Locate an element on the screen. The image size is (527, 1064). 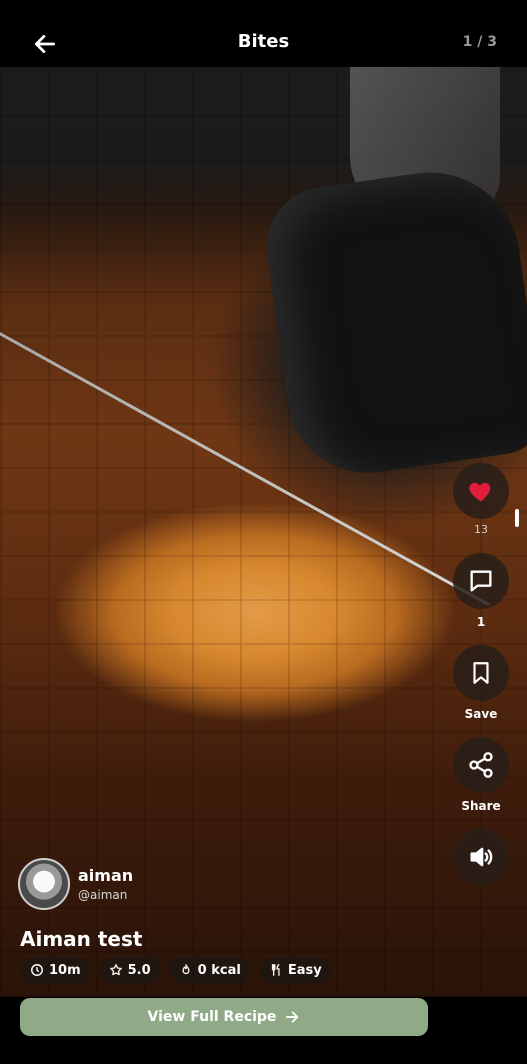
view-full-recipe-button: View Full Recipe is located at coordinates (224, 1017).